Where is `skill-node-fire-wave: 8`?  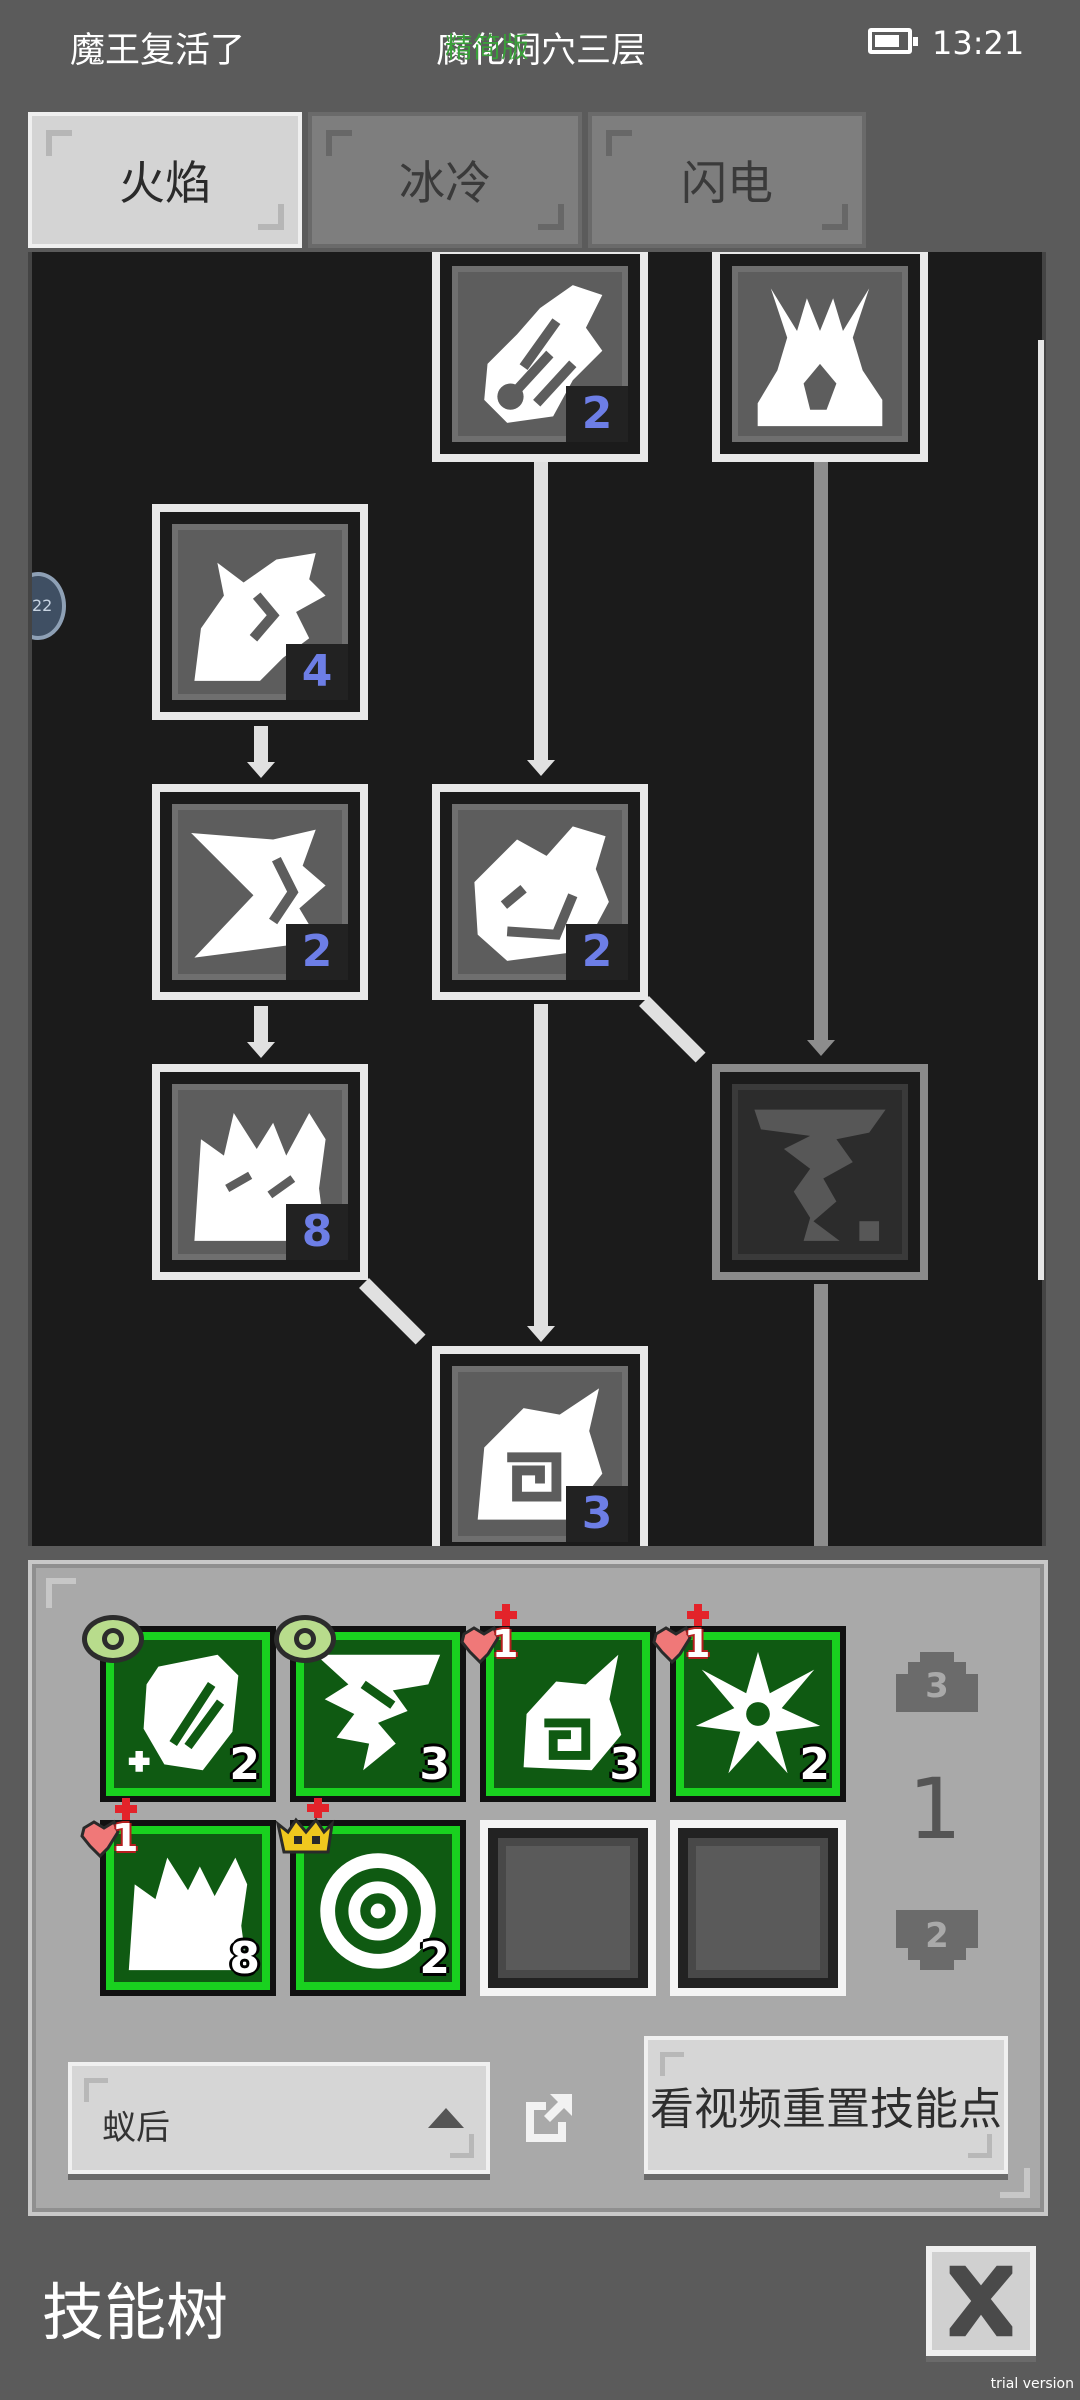 skill-node-fire-wave: 8 is located at coordinates (260, 1172).